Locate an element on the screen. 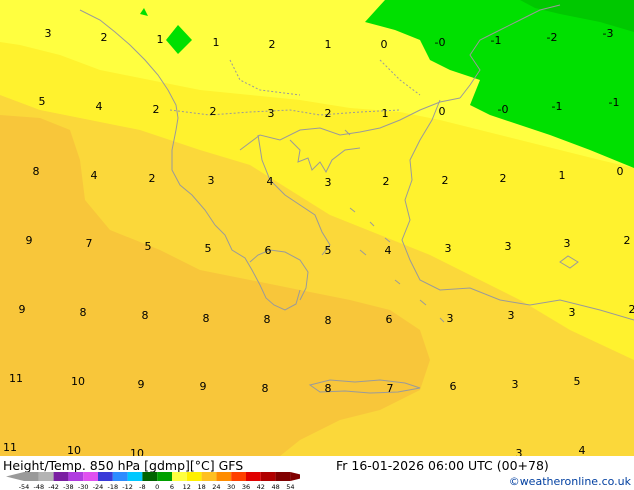  colorbar-tick-label: -30 is located at coordinates (83, 486).